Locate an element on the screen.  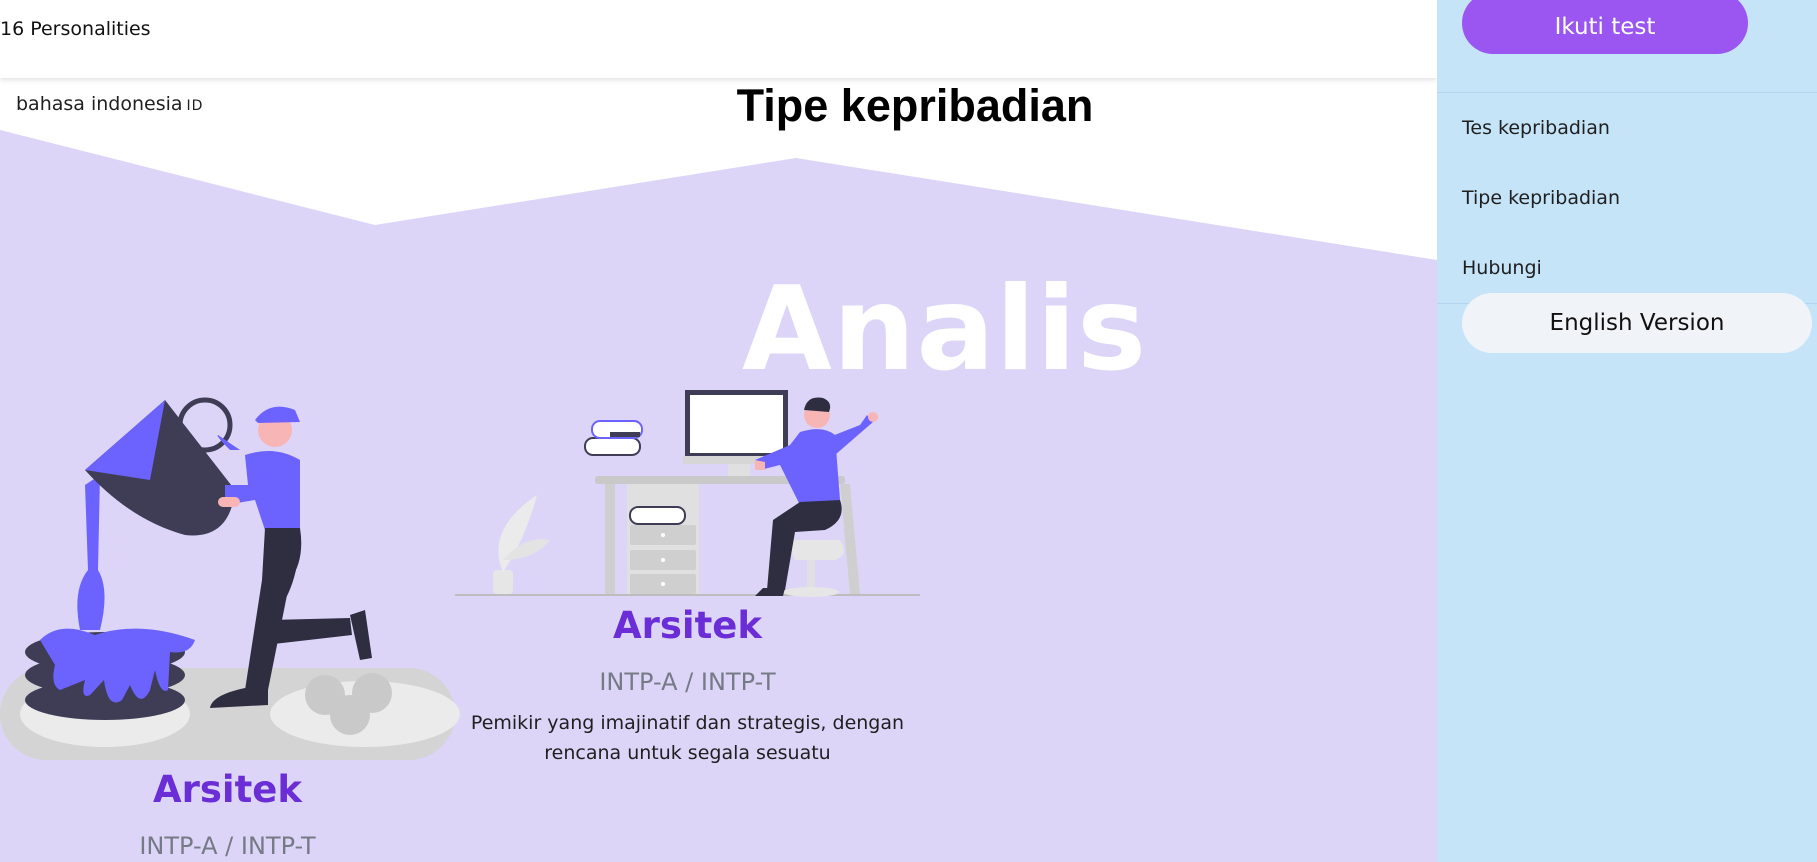
sidebar-item-personality-types: Tipe kepribadian is located at coordinates (1541, 198).